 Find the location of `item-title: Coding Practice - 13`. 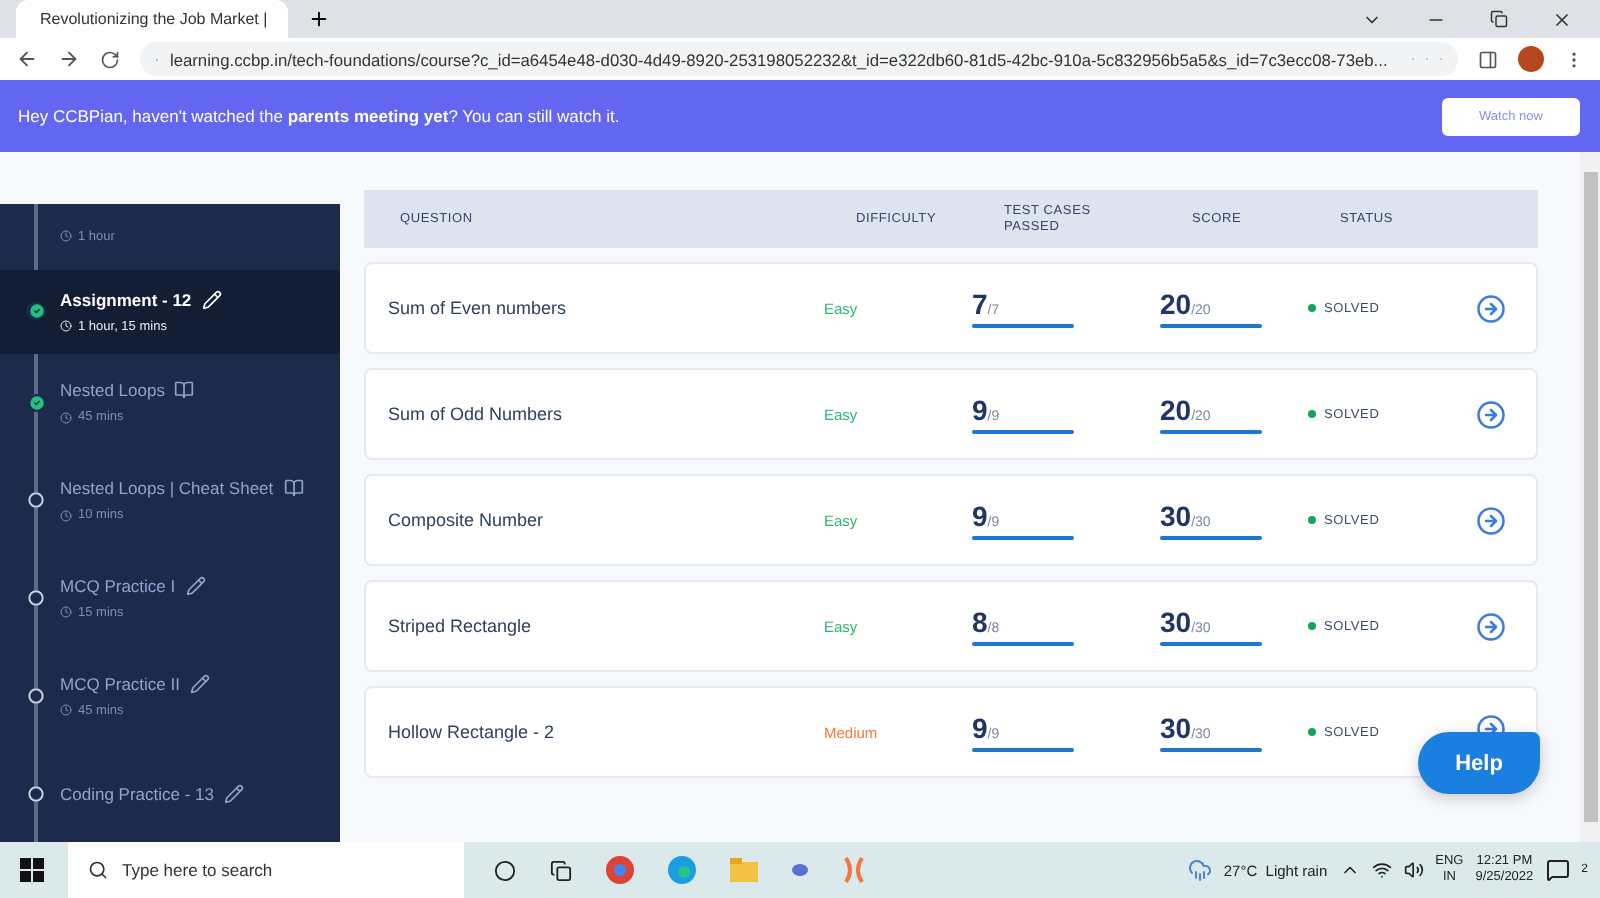

item-title: Coding Practice - 13 is located at coordinates (137, 793).